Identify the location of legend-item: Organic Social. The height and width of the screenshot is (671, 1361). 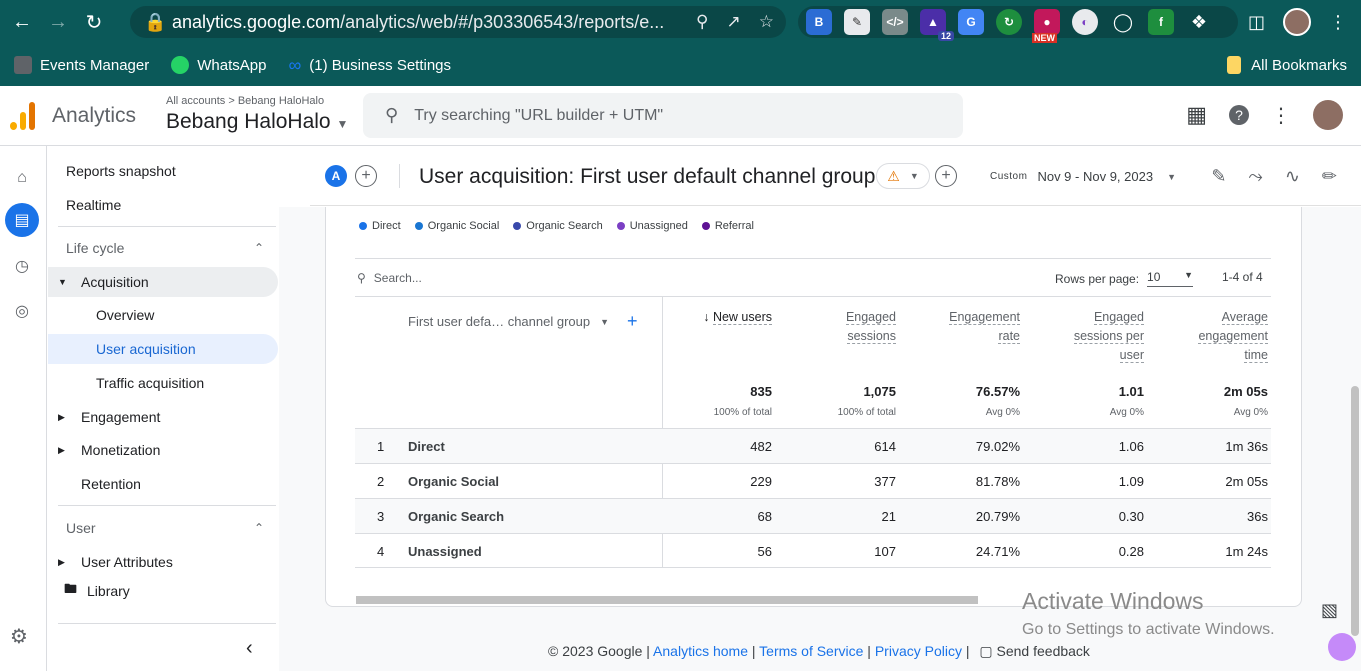
(457, 226).